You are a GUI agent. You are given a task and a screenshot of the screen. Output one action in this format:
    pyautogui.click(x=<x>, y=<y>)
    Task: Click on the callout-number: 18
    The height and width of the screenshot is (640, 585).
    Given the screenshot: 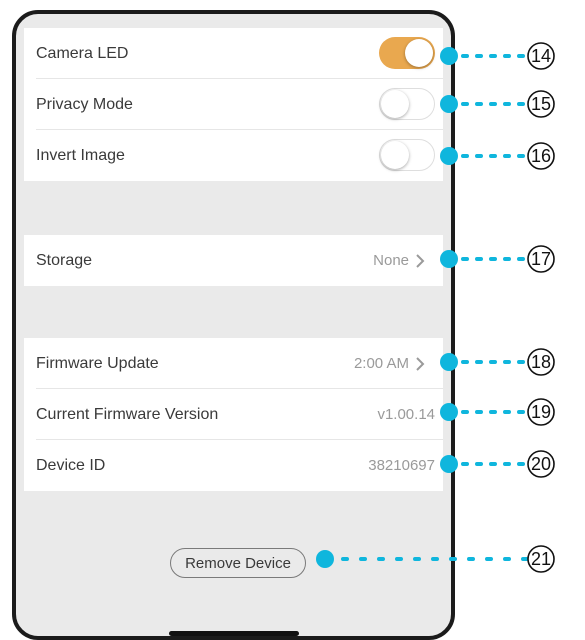 What is the action you would take?
    pyautogui.click(x=541, y=362)
    